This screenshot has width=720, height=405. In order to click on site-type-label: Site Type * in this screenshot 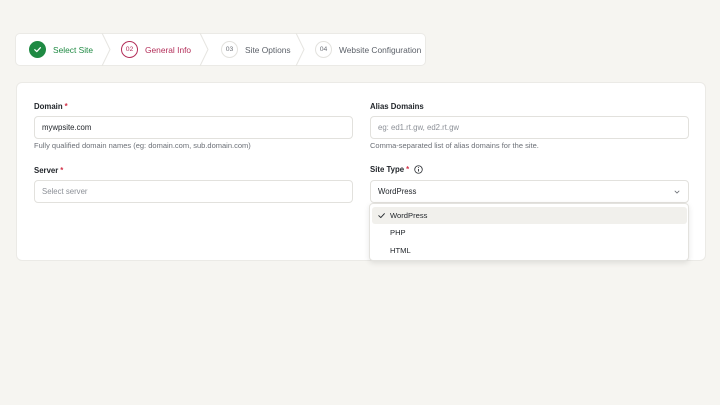, I will do `click(396, 170)`.